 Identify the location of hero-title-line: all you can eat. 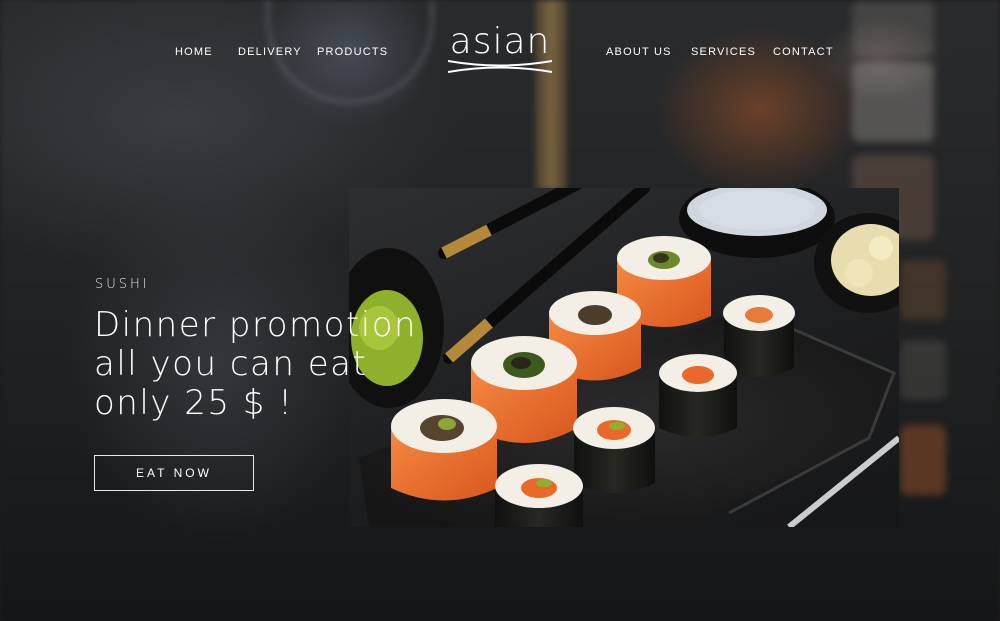
(231, 364).